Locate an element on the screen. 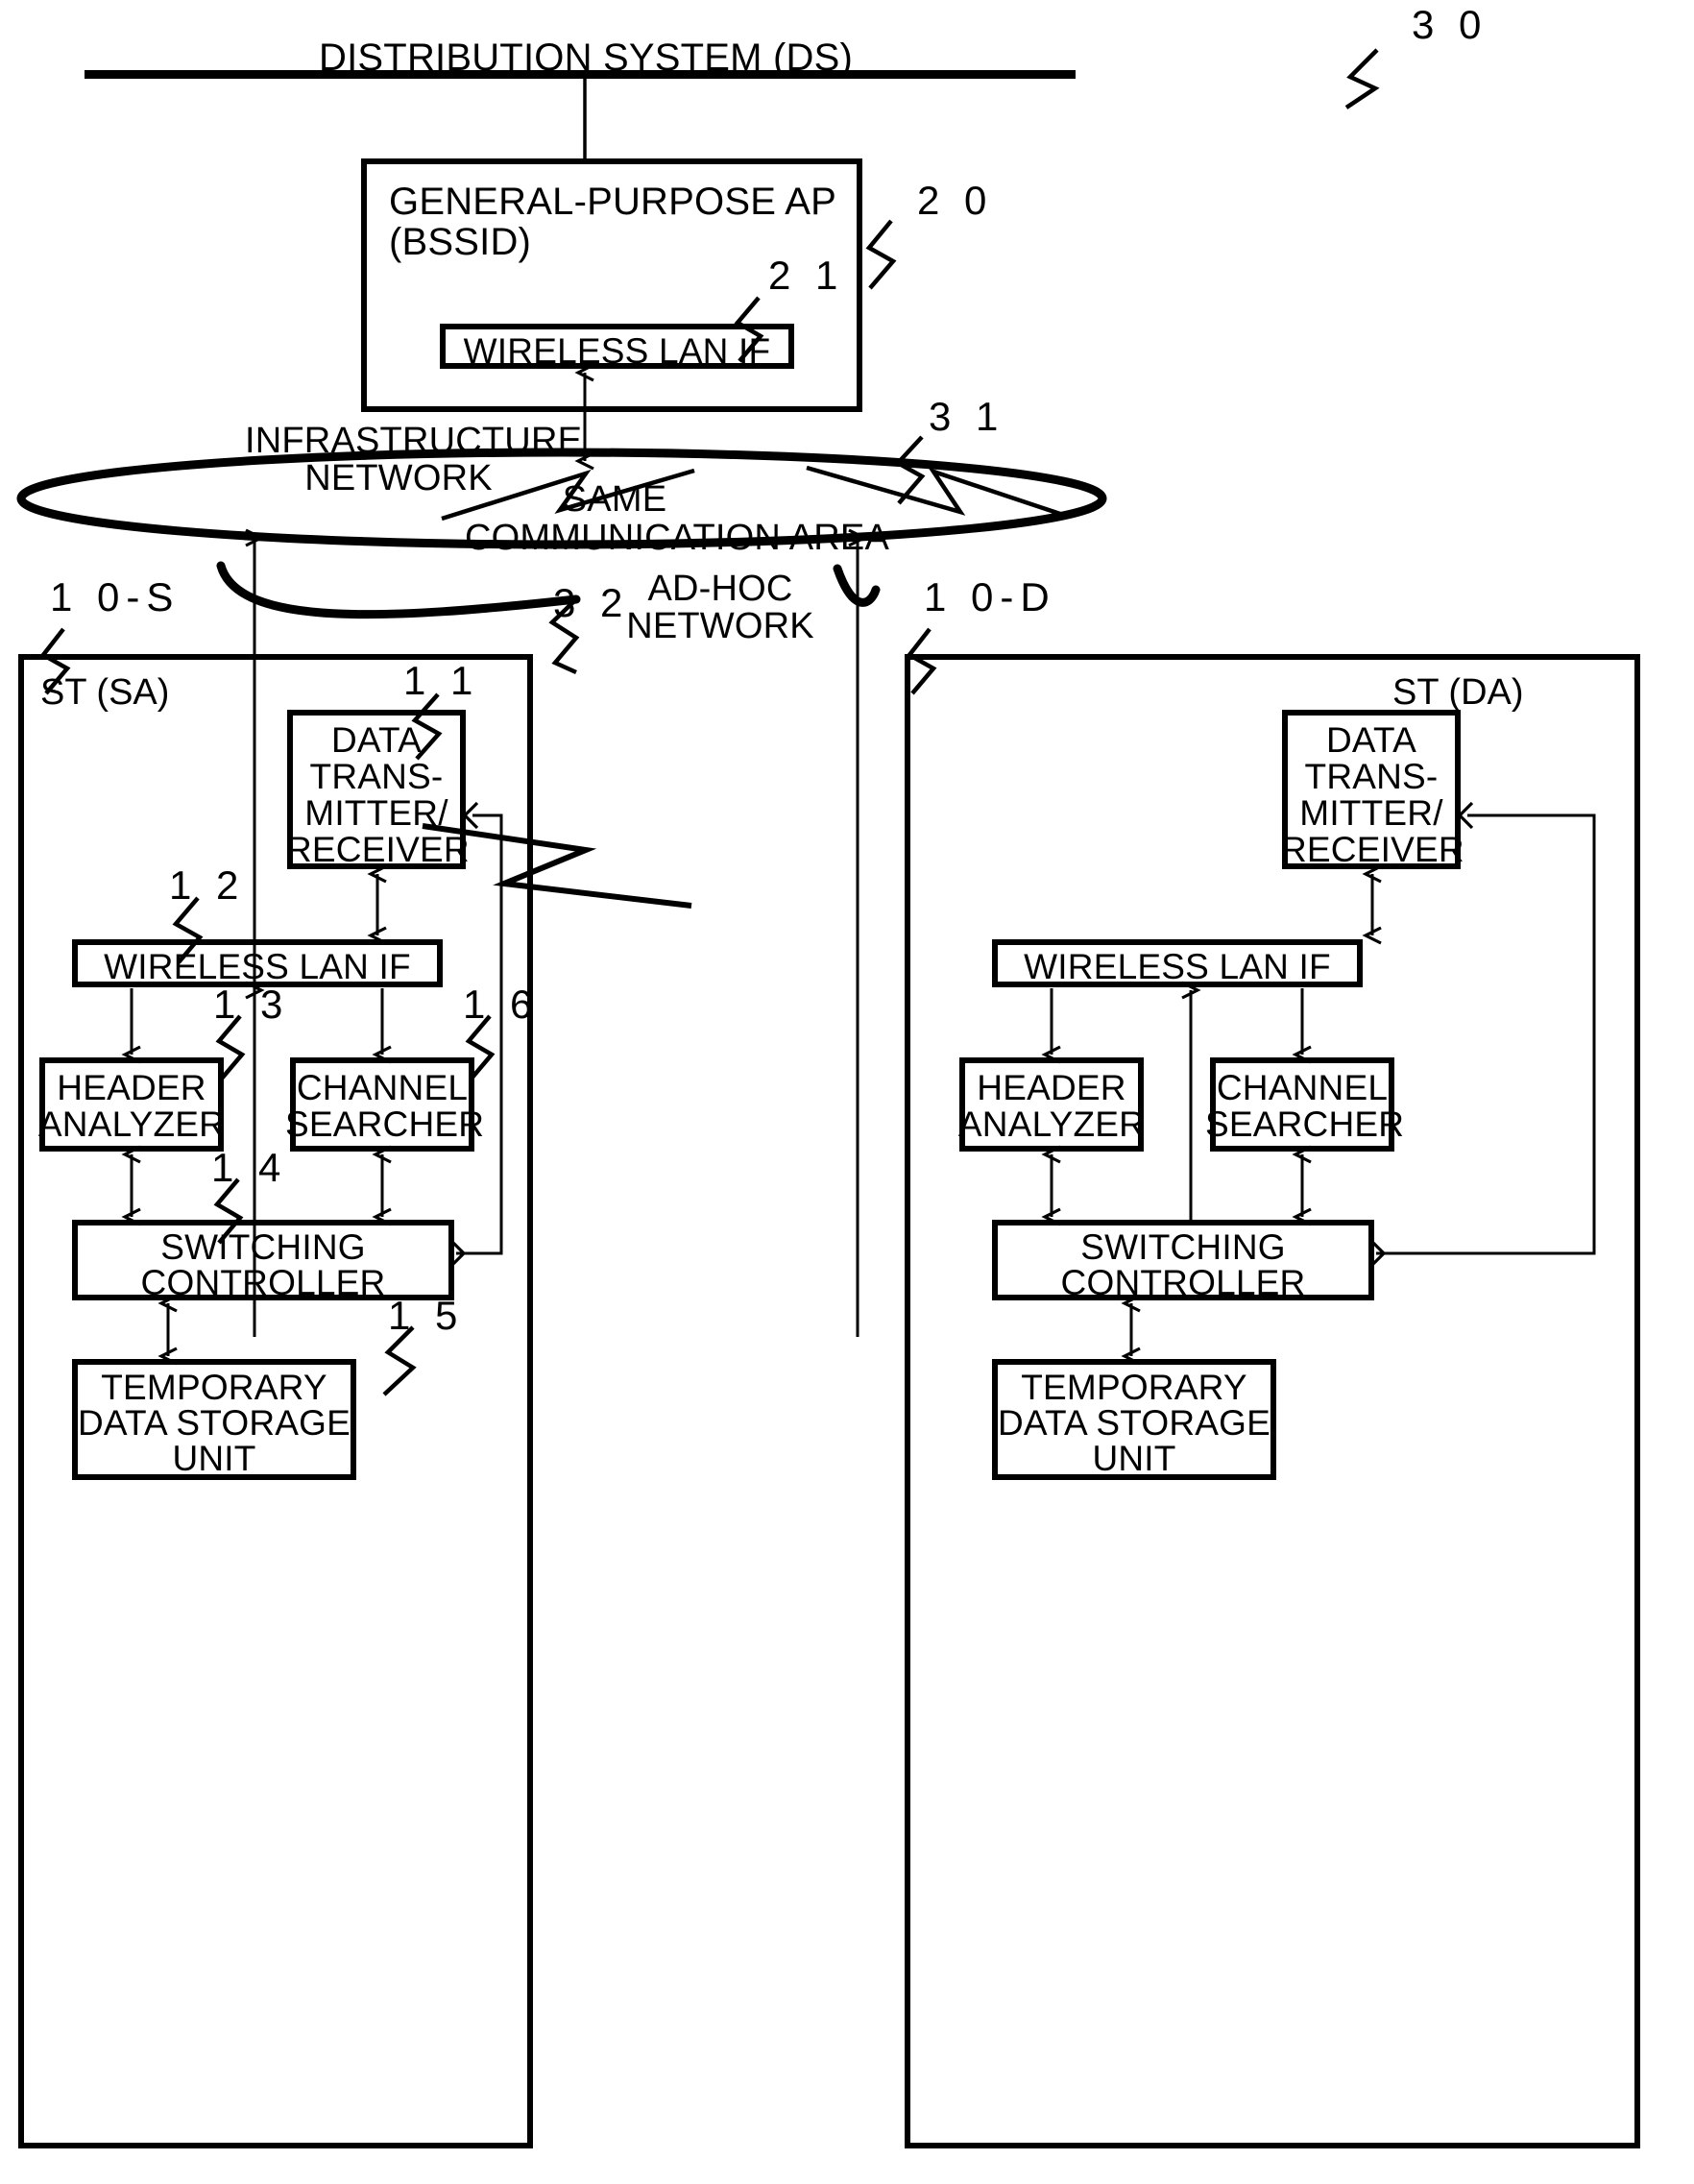  dest-switching-line1: SWITCHING is located at coordinates (1183, 1247).